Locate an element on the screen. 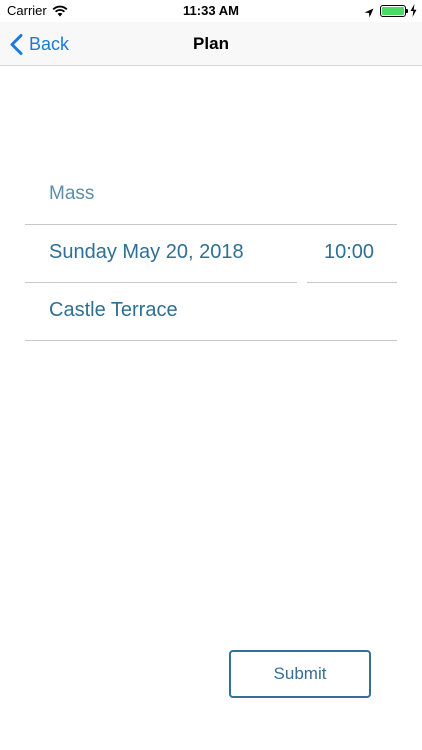 The height and width of the screenshot is (750, 422). date-field: Sunday May 20, 2018 is located at coordinates (146, 252).